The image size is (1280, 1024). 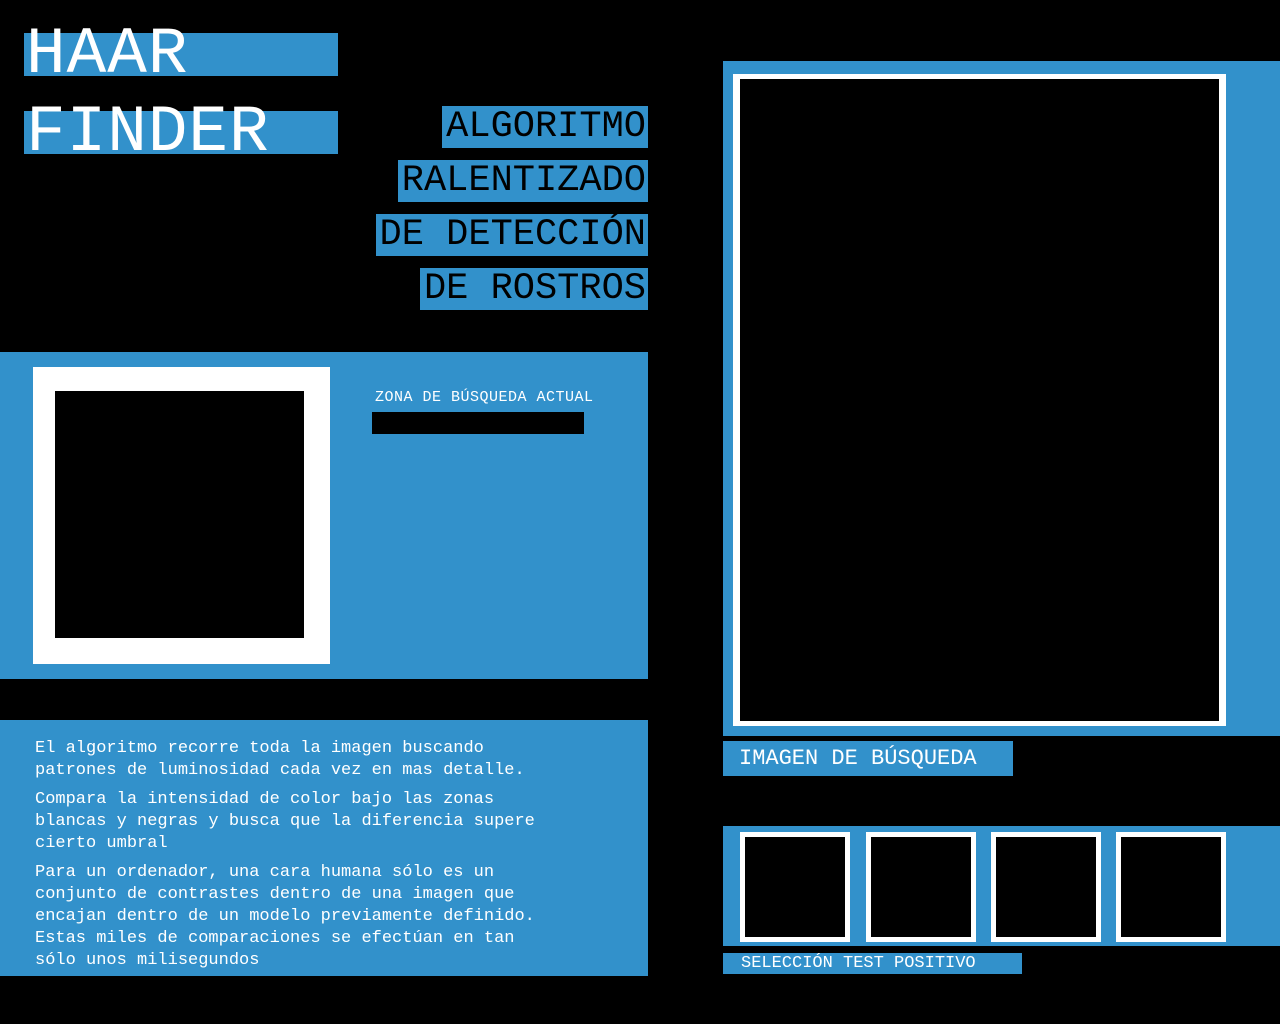 I want to click on current-zone-value-bar, so click(x=478, y=423).